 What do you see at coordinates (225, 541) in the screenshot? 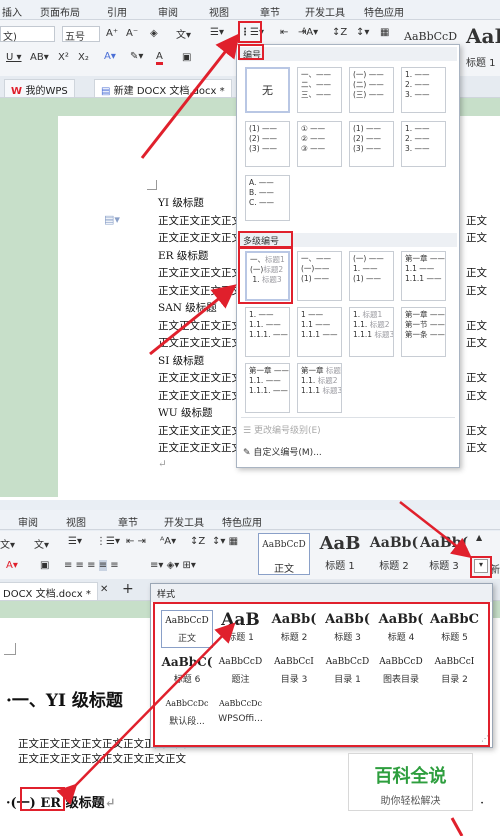
I see `line-spacing-icon-2: ↕▾ ▦` at bounding box center [225, 541].